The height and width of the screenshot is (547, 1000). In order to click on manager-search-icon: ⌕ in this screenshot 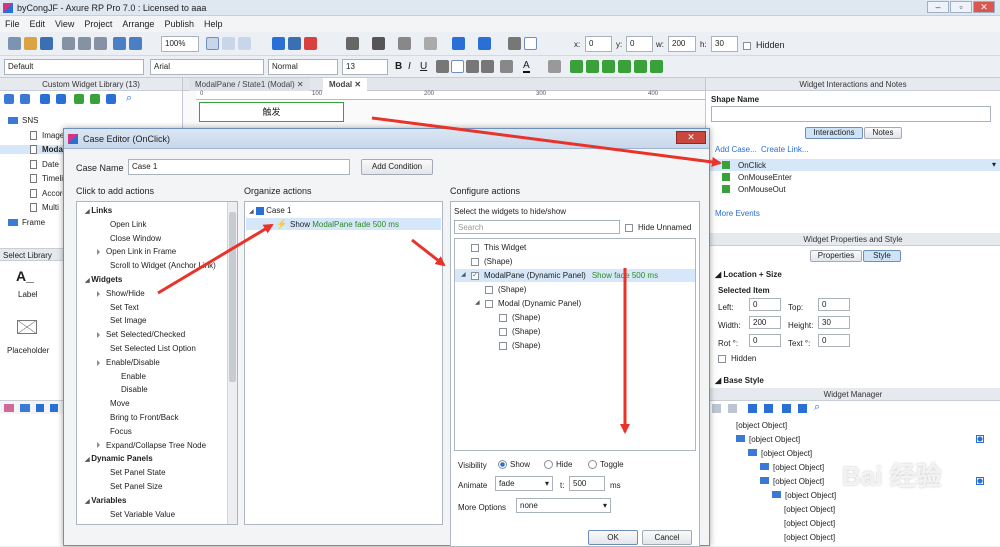, I will do `click(817, 407)`.